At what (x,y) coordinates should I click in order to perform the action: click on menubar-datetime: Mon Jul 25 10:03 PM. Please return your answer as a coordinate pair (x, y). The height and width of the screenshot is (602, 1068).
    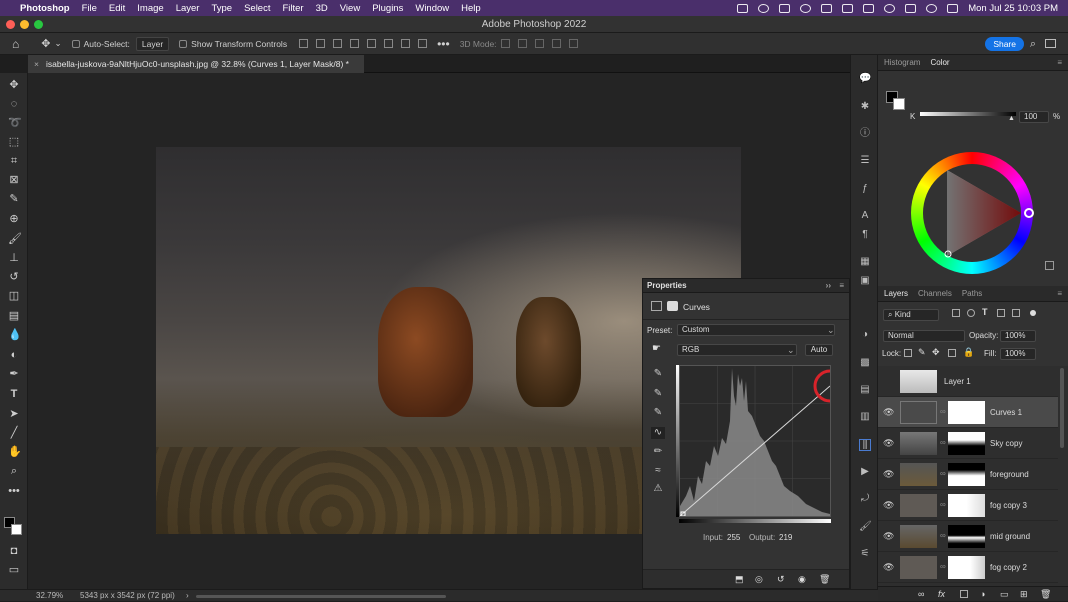
    Looking at the image, I should click on (1013, 8).